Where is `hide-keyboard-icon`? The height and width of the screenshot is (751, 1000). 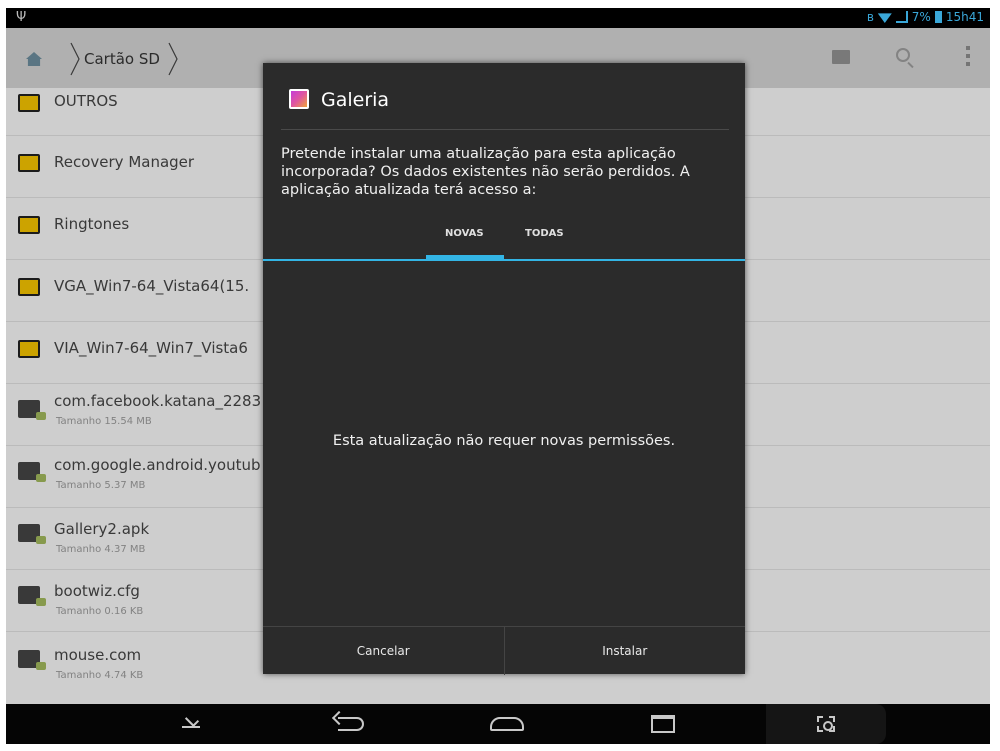 hide-keyboard-icon is located at coordinates (191, 724).